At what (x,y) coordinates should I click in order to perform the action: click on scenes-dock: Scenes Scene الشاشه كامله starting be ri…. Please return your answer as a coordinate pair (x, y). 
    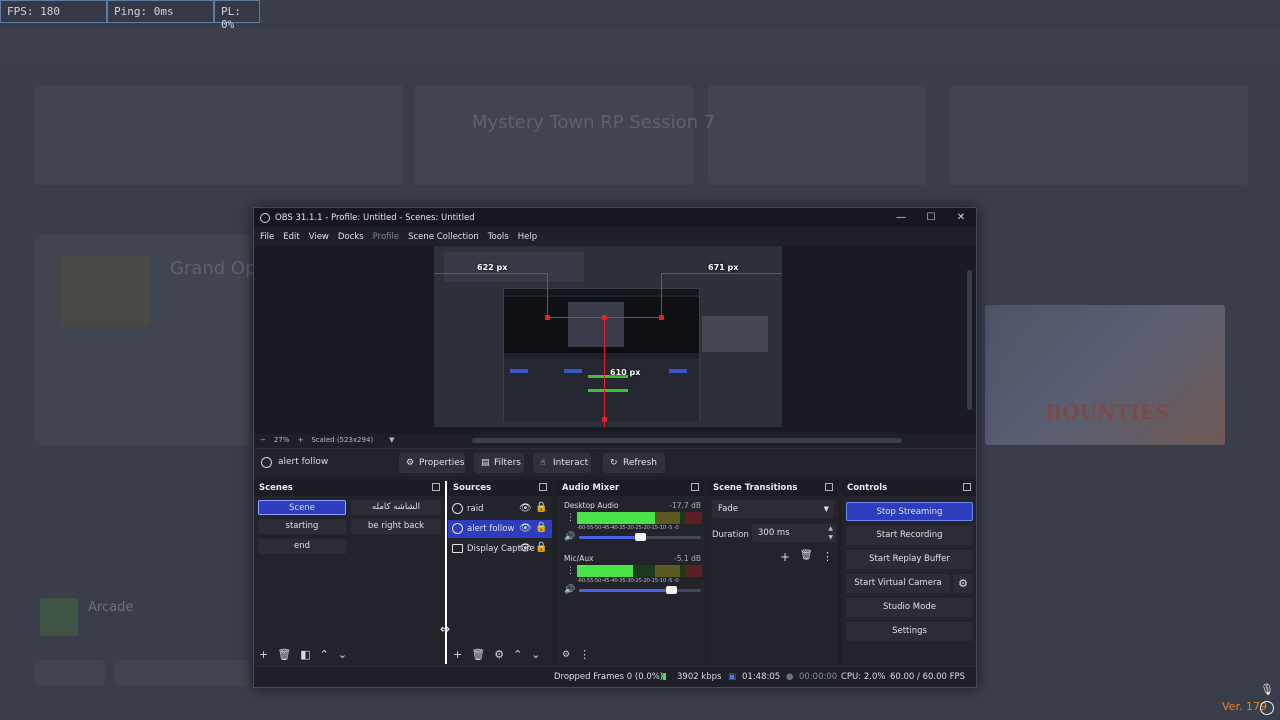
    Looking at the image, I should click on (349, 572).